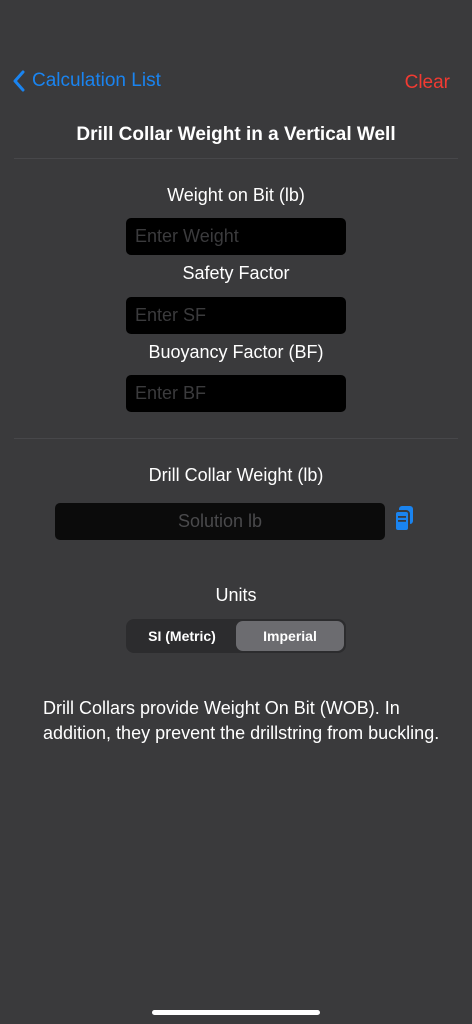 This screenshot has width=472, height=1024. What do you see at coordinates (236, 1012) in the screenshot?
I see `home-indicator` at bounding box center [236, 1012].